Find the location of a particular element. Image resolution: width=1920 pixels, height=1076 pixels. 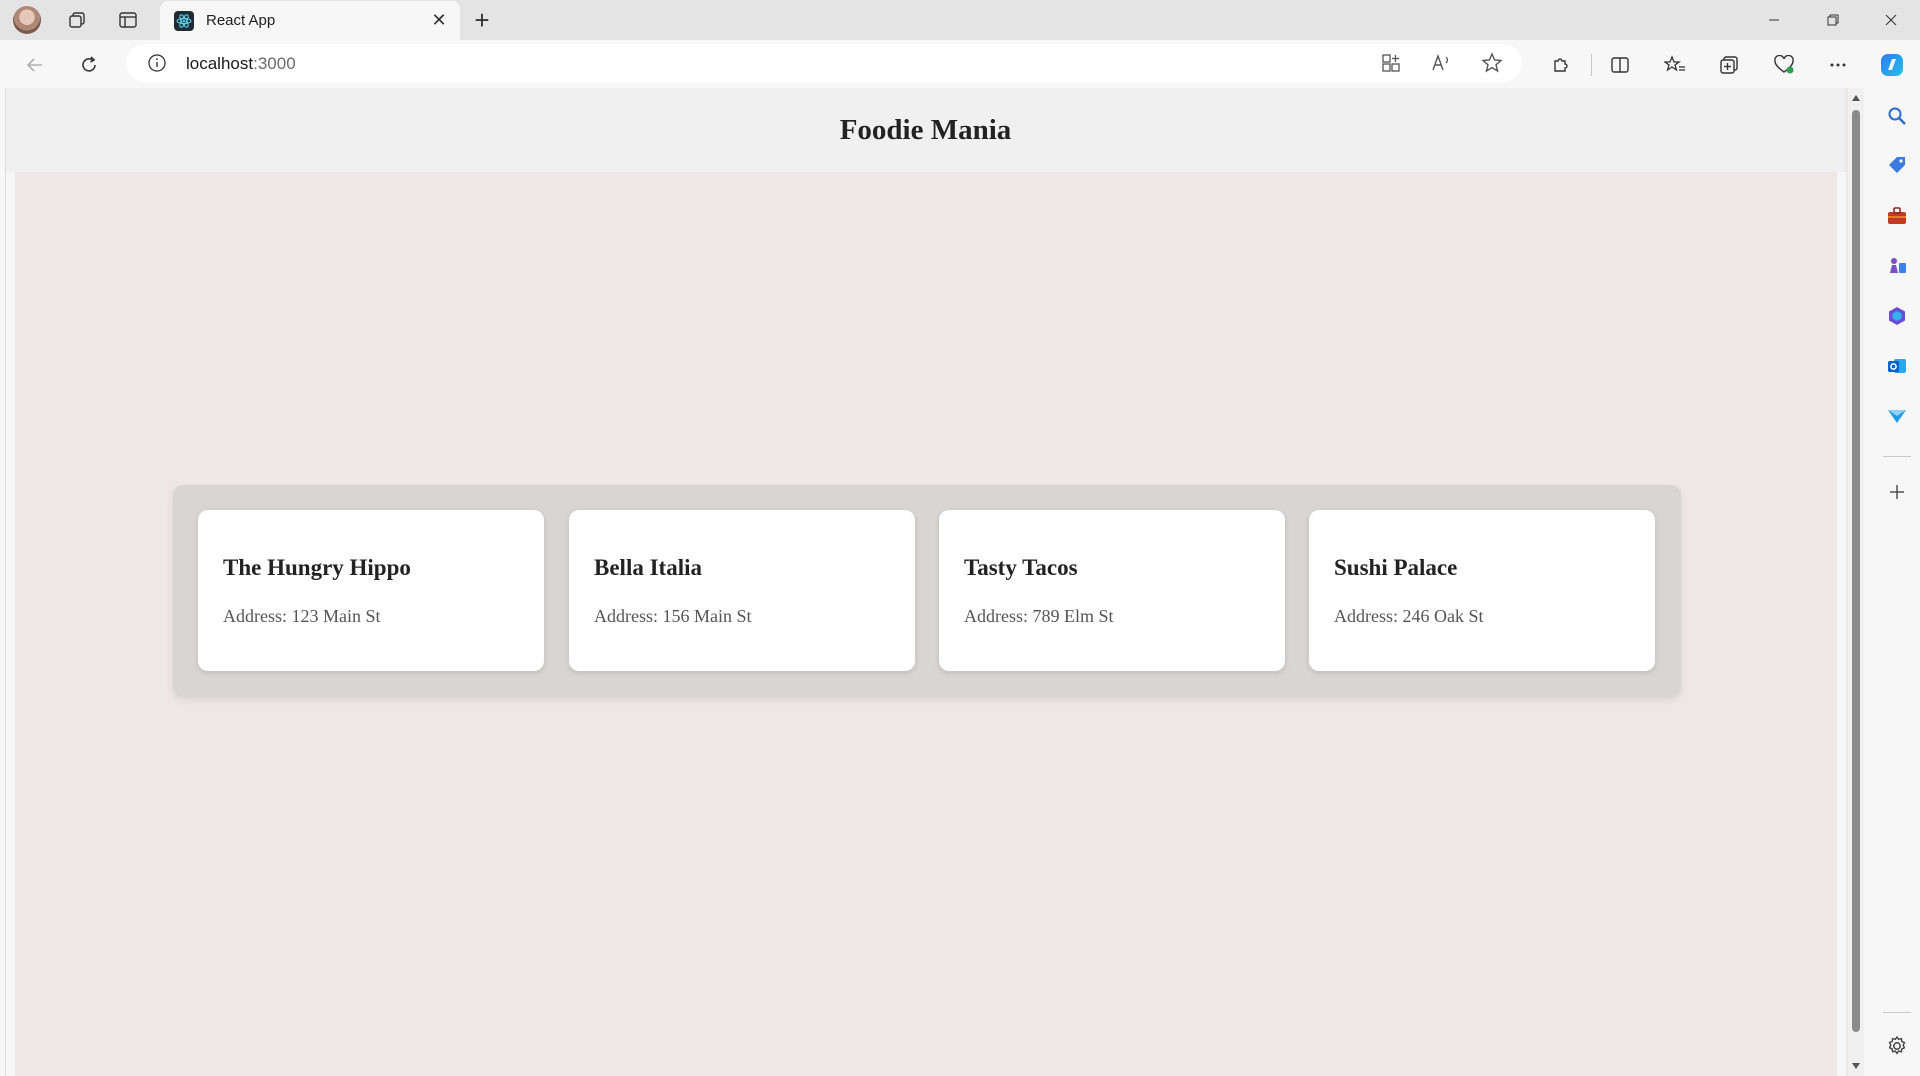

back-icon is located at coordinates (35, 65).